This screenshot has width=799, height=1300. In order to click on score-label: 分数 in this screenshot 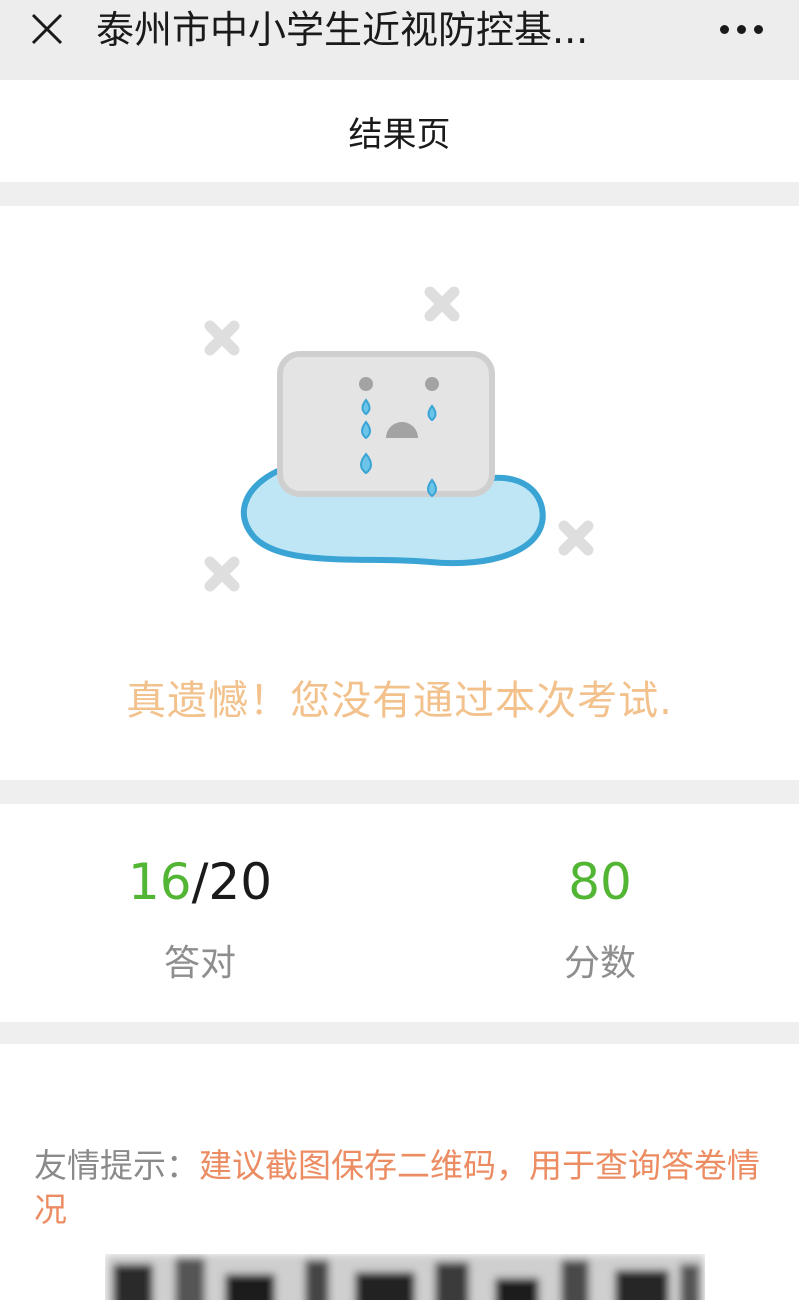, I will do `click(599, 963)`.